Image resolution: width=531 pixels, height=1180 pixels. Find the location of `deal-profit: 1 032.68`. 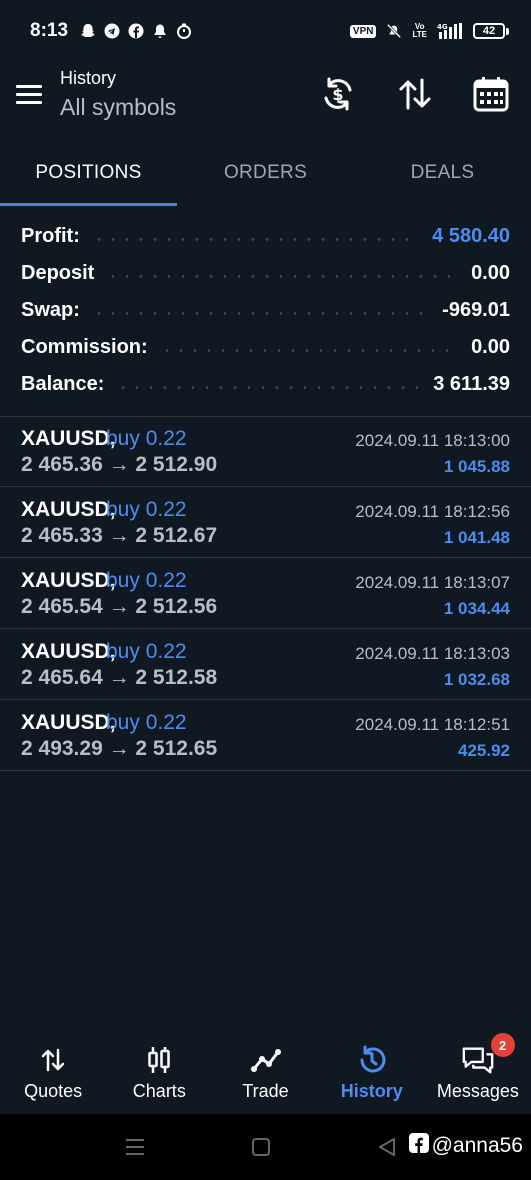

deal-profit: 1 032.68 is located at coordinates (476, 679).